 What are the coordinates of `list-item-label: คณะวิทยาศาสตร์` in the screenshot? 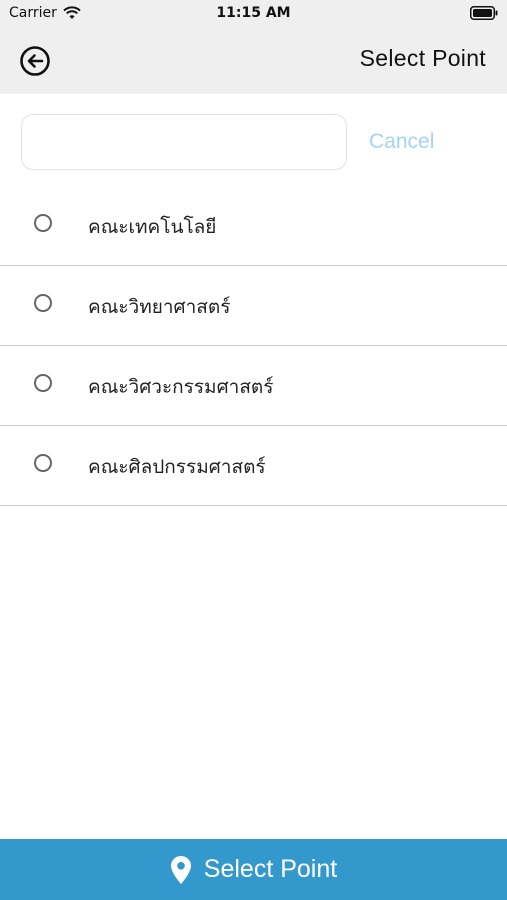 It's located at (159, 307).